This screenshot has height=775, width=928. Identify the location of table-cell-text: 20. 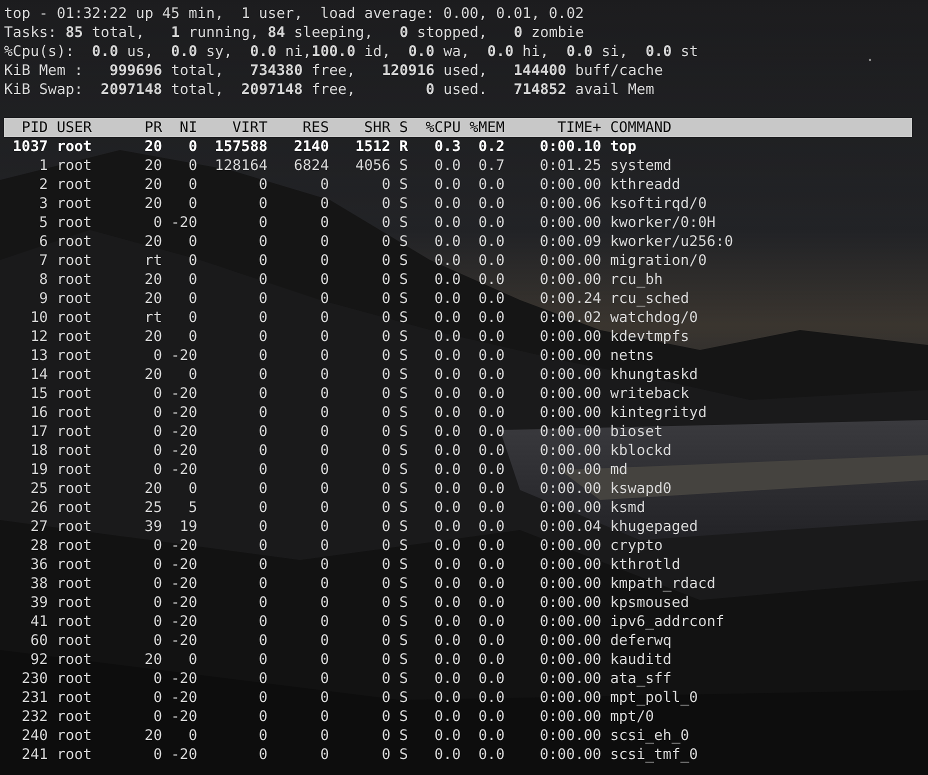
(153, 336).